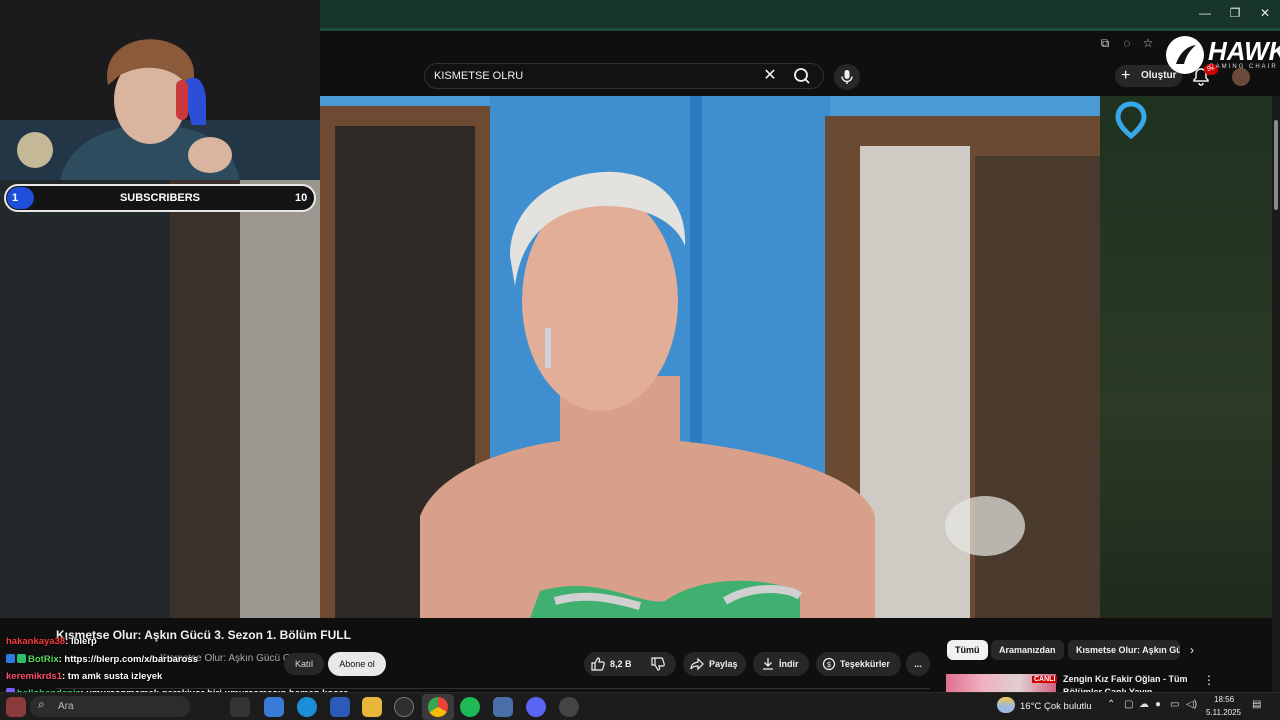 The height and width of the screenshot is (720, 1280). What do you see at coordinates (1148, 43) in the screenshot?
I see `bookmark-star-icon: ☆` at bounding box center [1148, 43].